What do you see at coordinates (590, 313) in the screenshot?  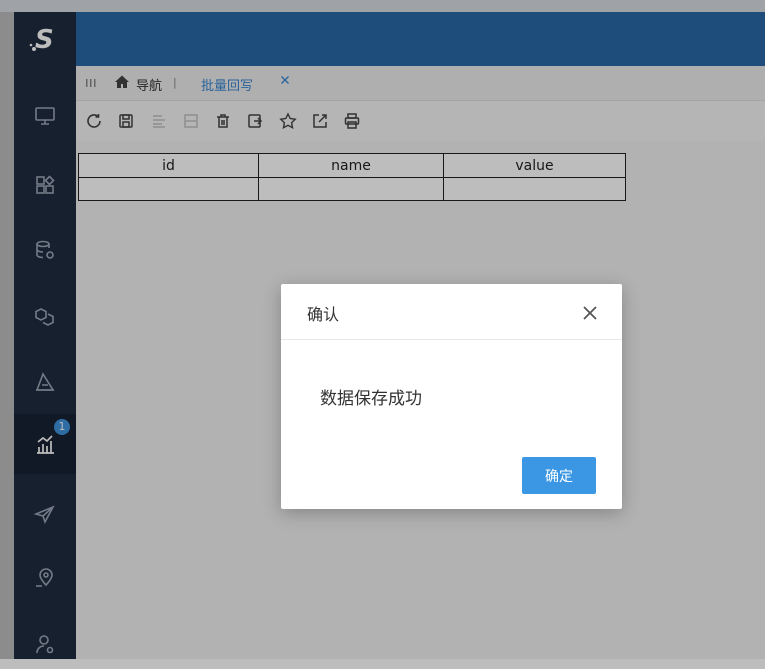 I see `close-icon` at bounding box center [590, 313].